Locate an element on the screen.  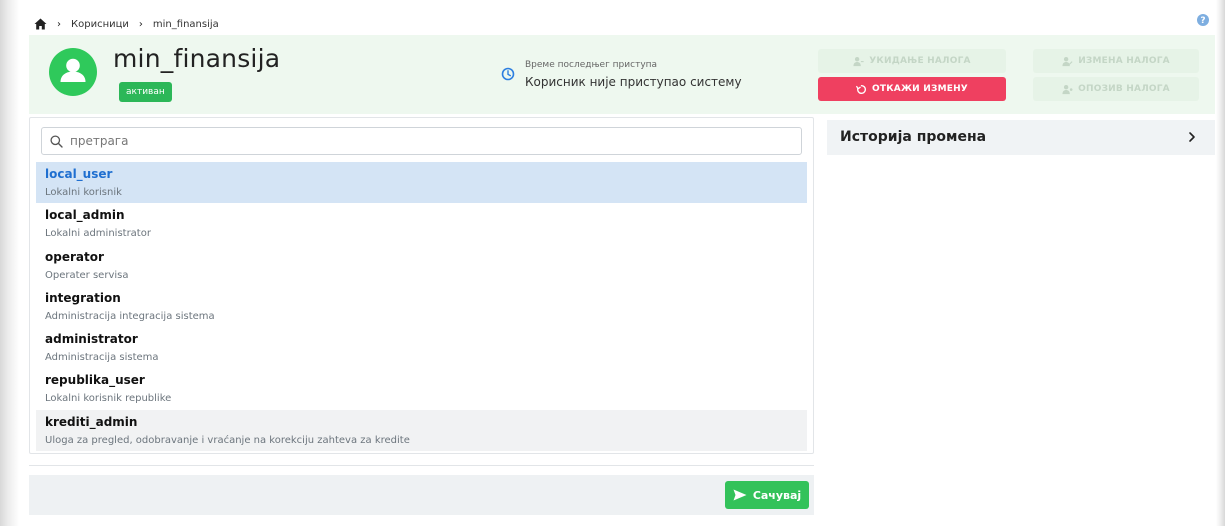
footer-divider is located at coordinates (421, 465).